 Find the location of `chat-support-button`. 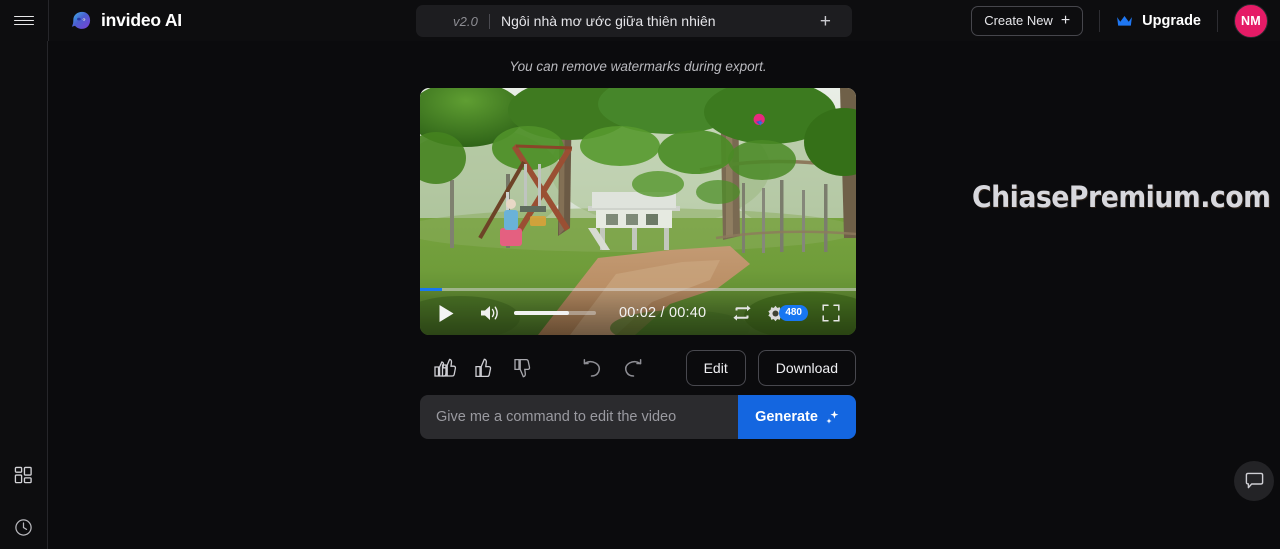

chat-support-button is located at coordinates (1254, 481).